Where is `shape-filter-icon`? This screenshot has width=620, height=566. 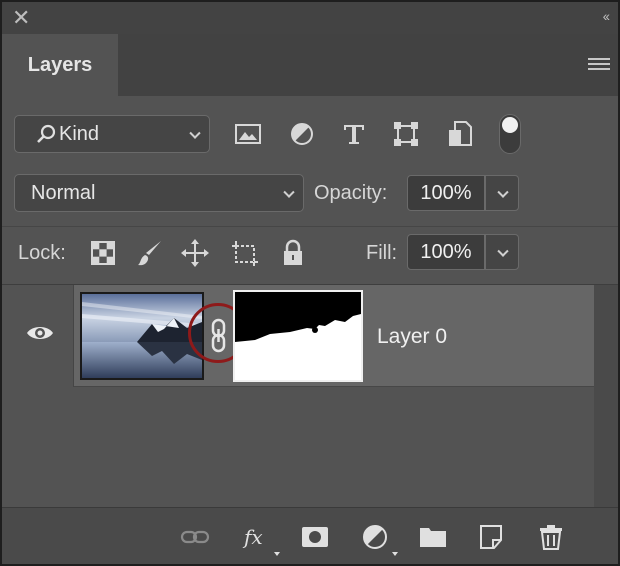
shape-filter-icon is located at coordinates (406, 134).